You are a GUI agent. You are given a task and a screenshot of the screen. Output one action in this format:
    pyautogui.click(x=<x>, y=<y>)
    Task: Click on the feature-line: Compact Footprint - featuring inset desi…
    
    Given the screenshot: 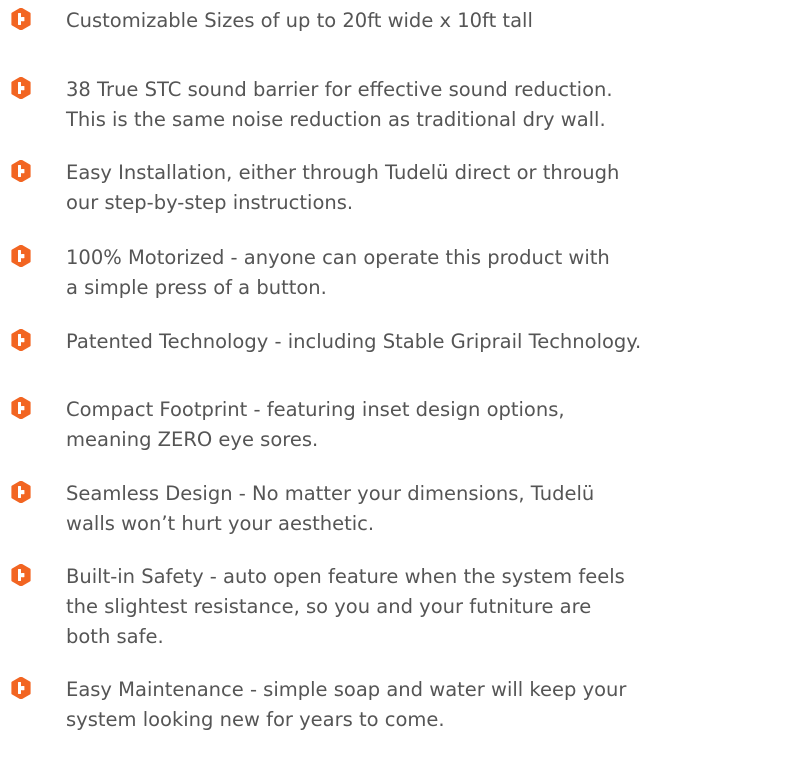 What is the action you would take?
    pyautogui.click(x=315, y=409)
    